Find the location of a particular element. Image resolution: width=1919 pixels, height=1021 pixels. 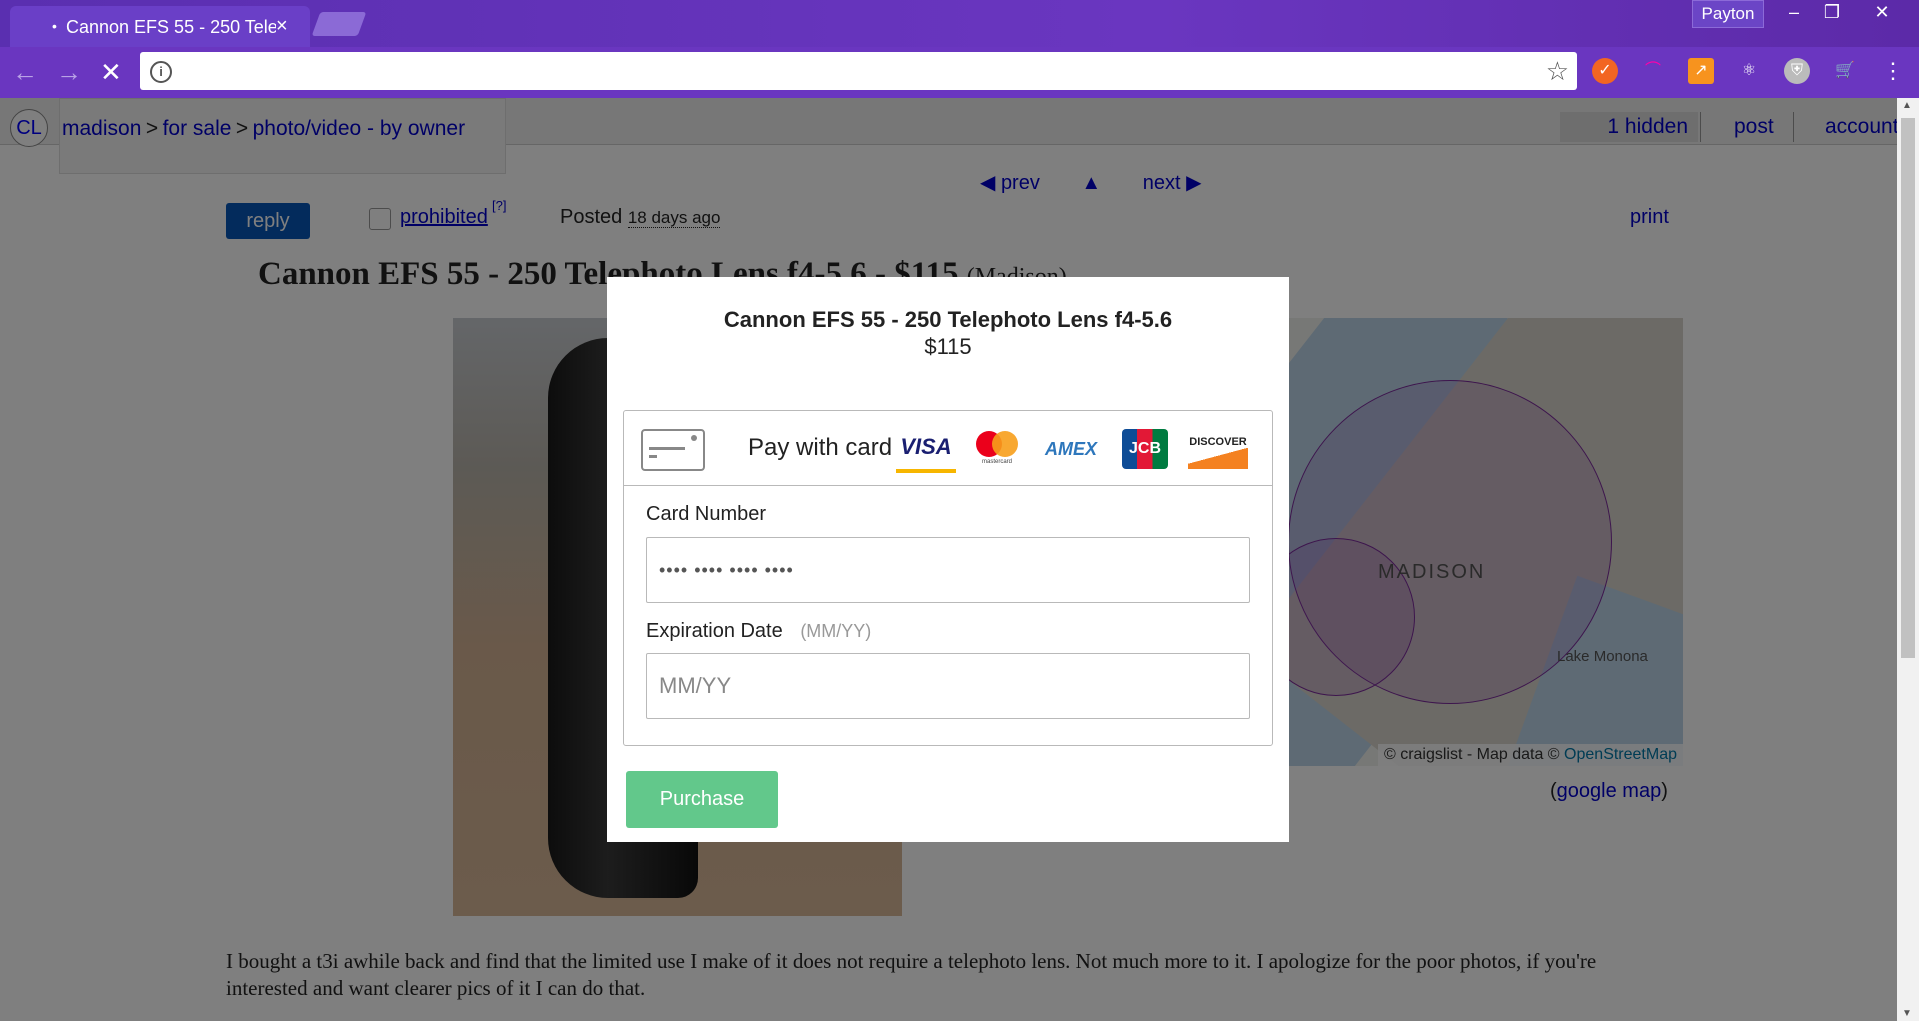

extension-cart-icon: 🛒 is located at coordinates (1845, 71).